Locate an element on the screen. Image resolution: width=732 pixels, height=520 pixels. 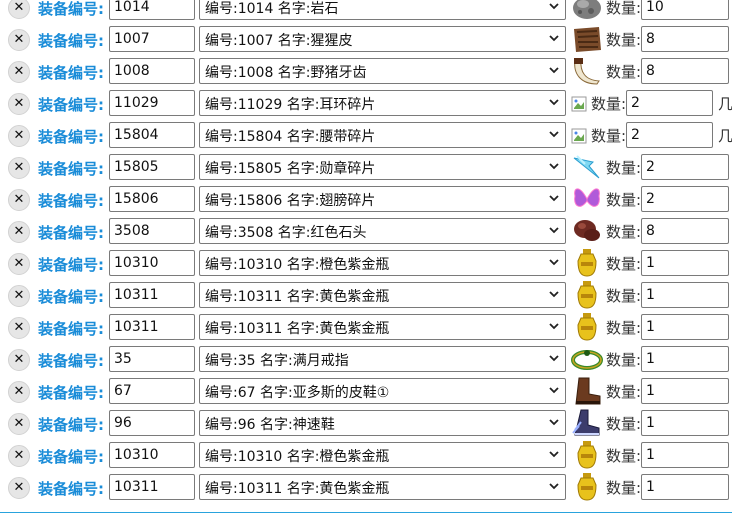
equipment-select: 编号:35 名字:满月戒指 is located at coordinates (382, 359).